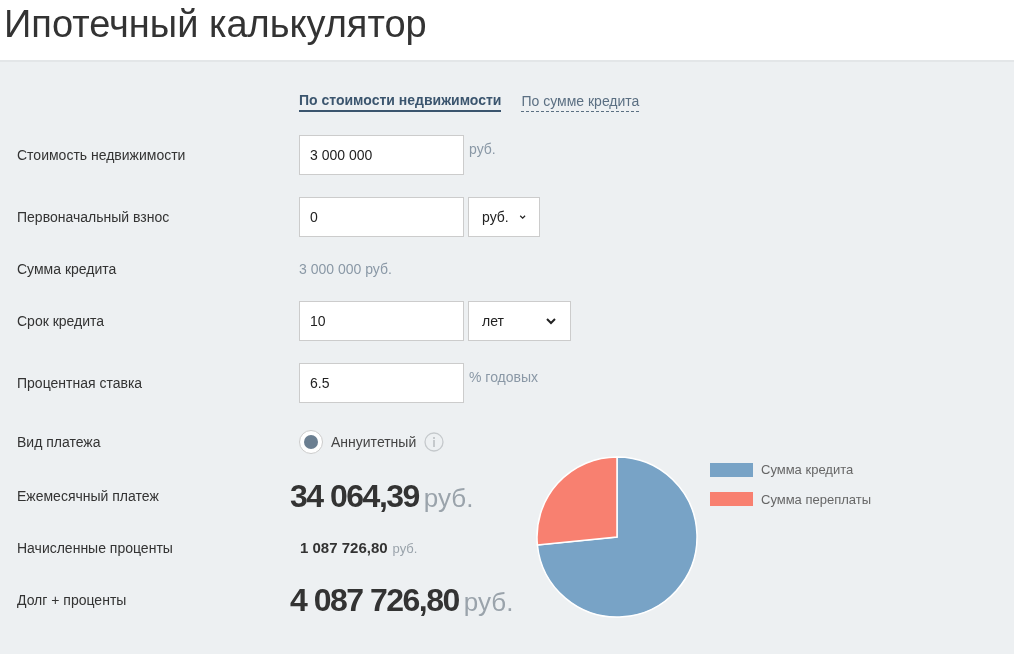  I want to click on result-label: Начисленные проценты, so click(95, 548).